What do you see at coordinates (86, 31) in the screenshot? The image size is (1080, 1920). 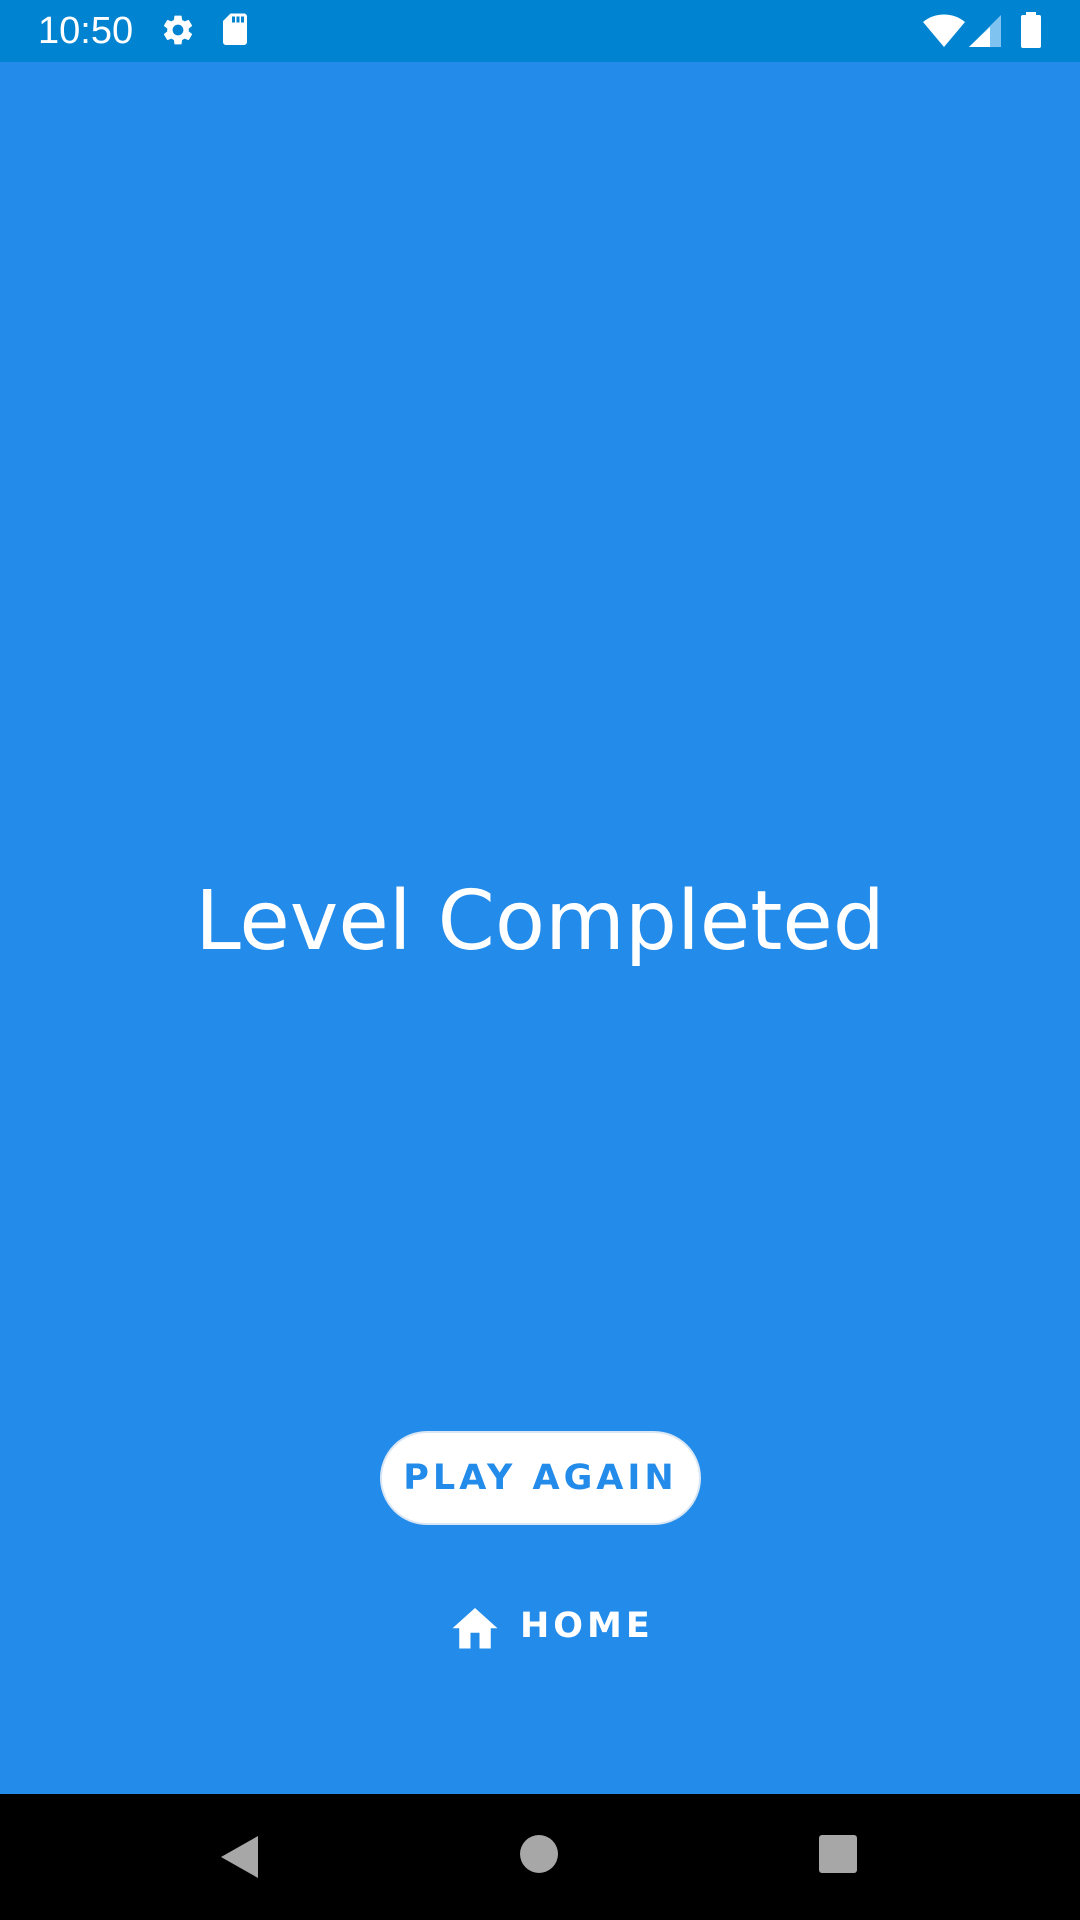 I see `status-time: 10:50` at bounding box center [86, 31].